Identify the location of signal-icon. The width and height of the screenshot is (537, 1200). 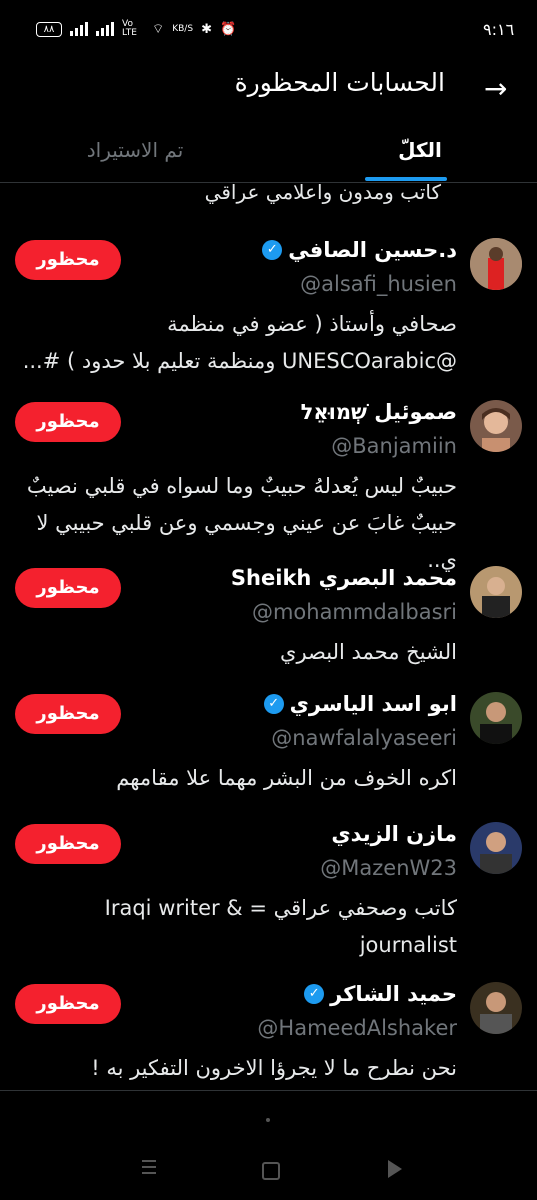
(79, 29).